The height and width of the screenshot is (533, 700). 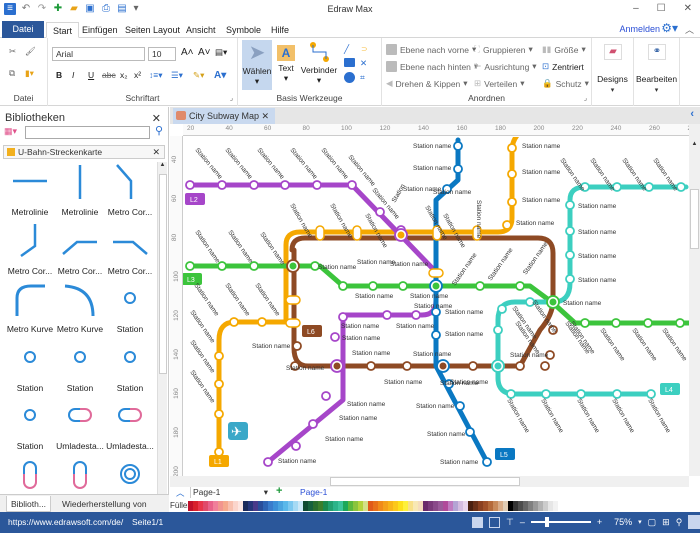 What do you see at coordinates (224, 116) in the screenshot?
I see `document-tab: City Subway Map ✕` at bounding box center [224, 116].